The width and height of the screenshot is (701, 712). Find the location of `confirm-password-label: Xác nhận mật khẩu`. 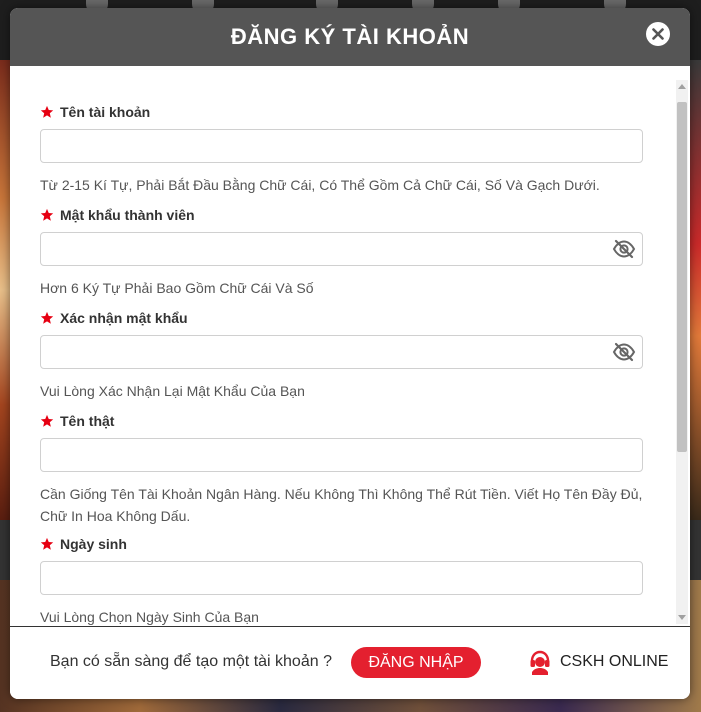

confirm-password-label: Xác nhận mật khẩu is located at coordinates (124, 318).